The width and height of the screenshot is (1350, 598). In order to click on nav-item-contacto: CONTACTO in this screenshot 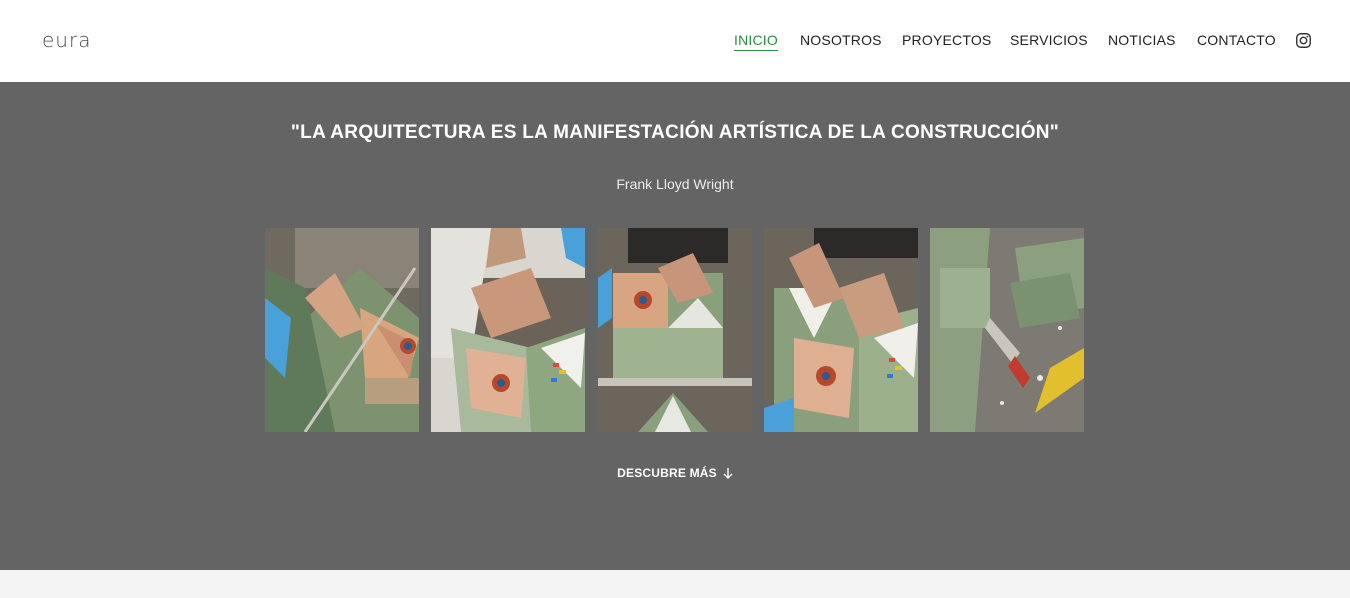, I will do `click(1236, 41)`.